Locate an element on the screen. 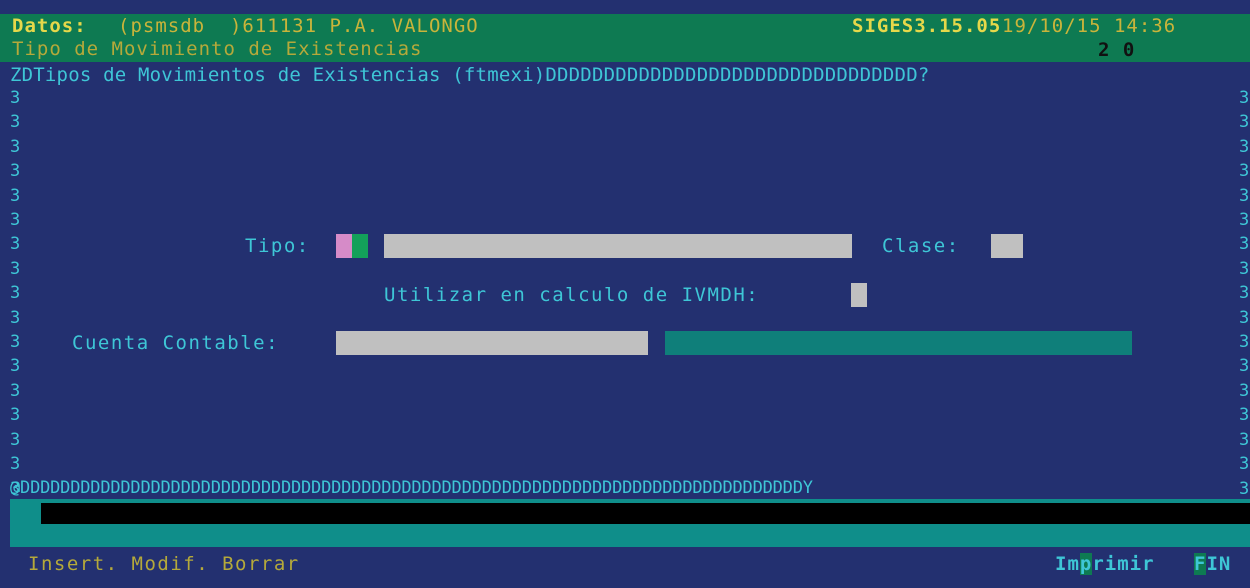 The image size is (1250, 588). fin-suffix: IN is located at coordinates (1219, 564).